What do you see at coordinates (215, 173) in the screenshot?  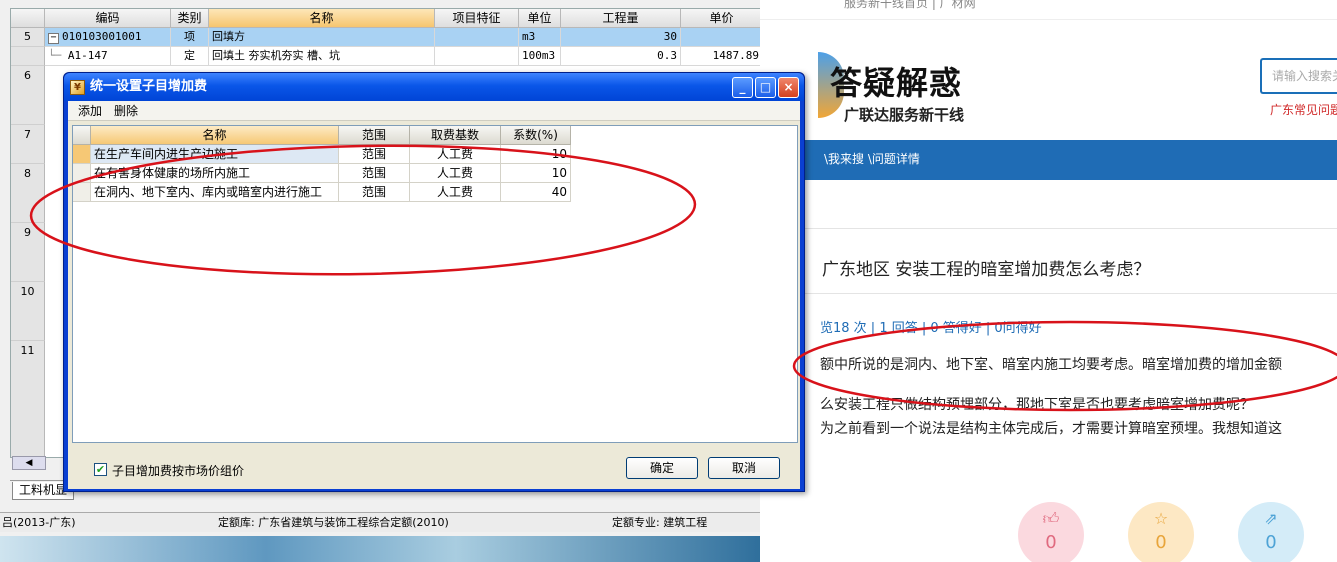 I see `table-cell-name: 在有害身体健康的场所内施工` at bounding box center [215, 173].